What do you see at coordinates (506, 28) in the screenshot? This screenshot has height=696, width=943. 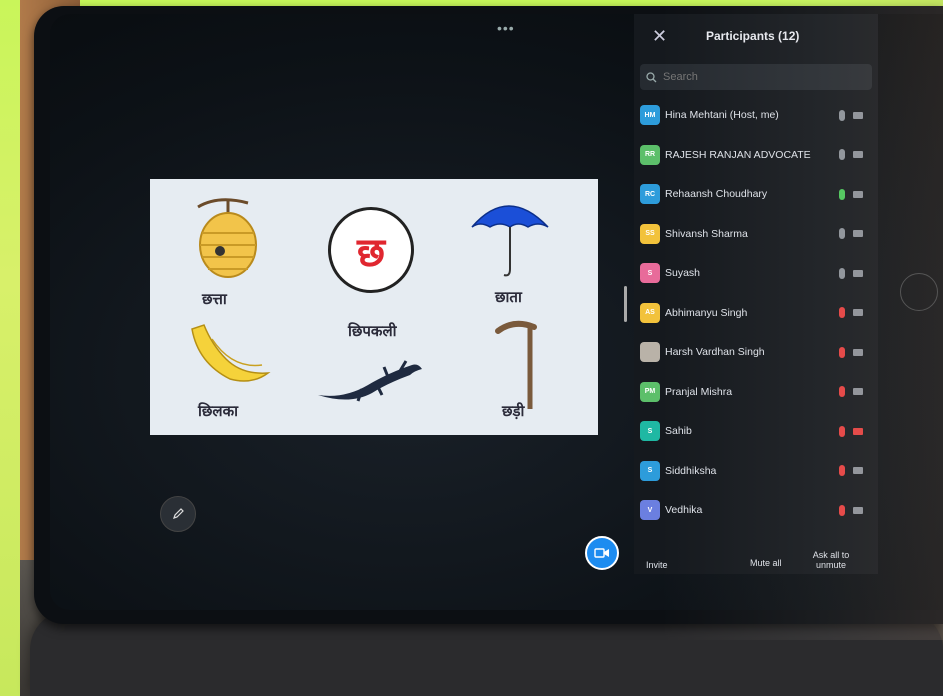 I see `more-options-dots: •••` at bounding box center [506, 28].